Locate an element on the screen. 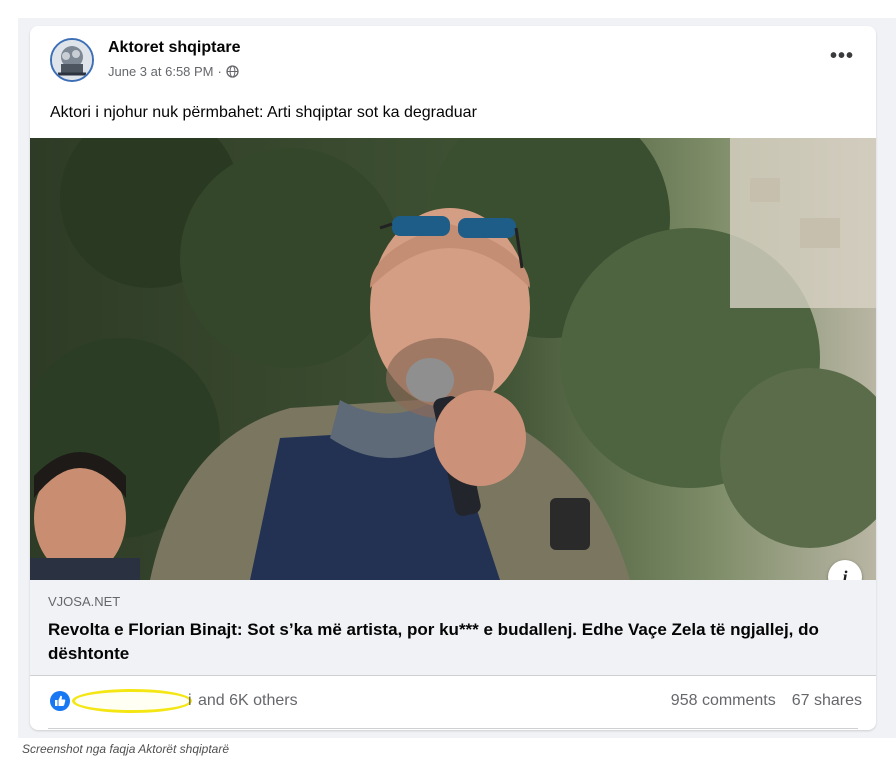 The image size is (896, 774). page-avatar is located at coordinates (72, 60).